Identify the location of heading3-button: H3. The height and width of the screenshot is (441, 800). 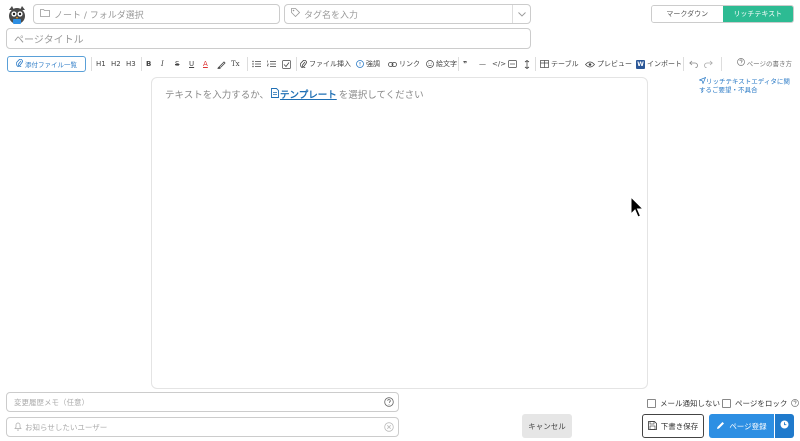
(131, 64).